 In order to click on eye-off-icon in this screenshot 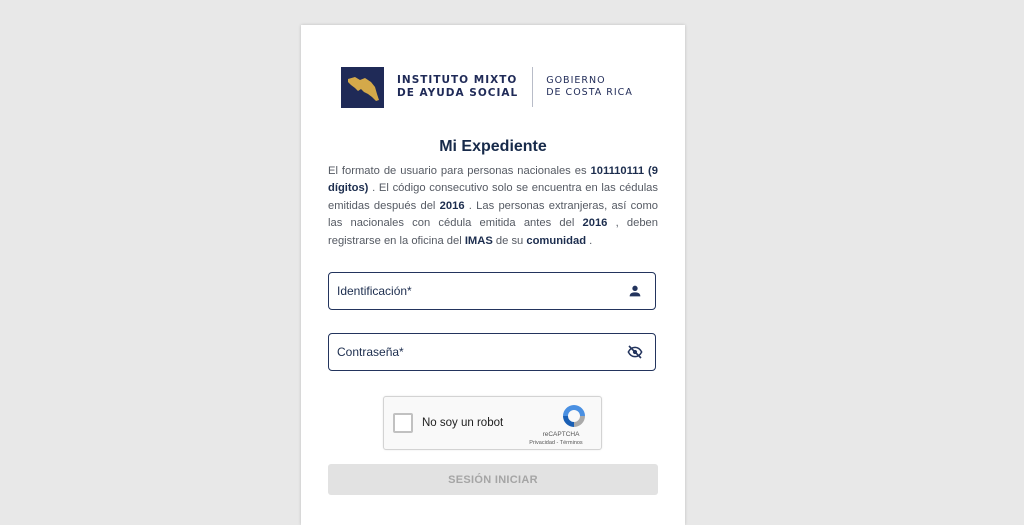, I will do `click(635, 352)`.